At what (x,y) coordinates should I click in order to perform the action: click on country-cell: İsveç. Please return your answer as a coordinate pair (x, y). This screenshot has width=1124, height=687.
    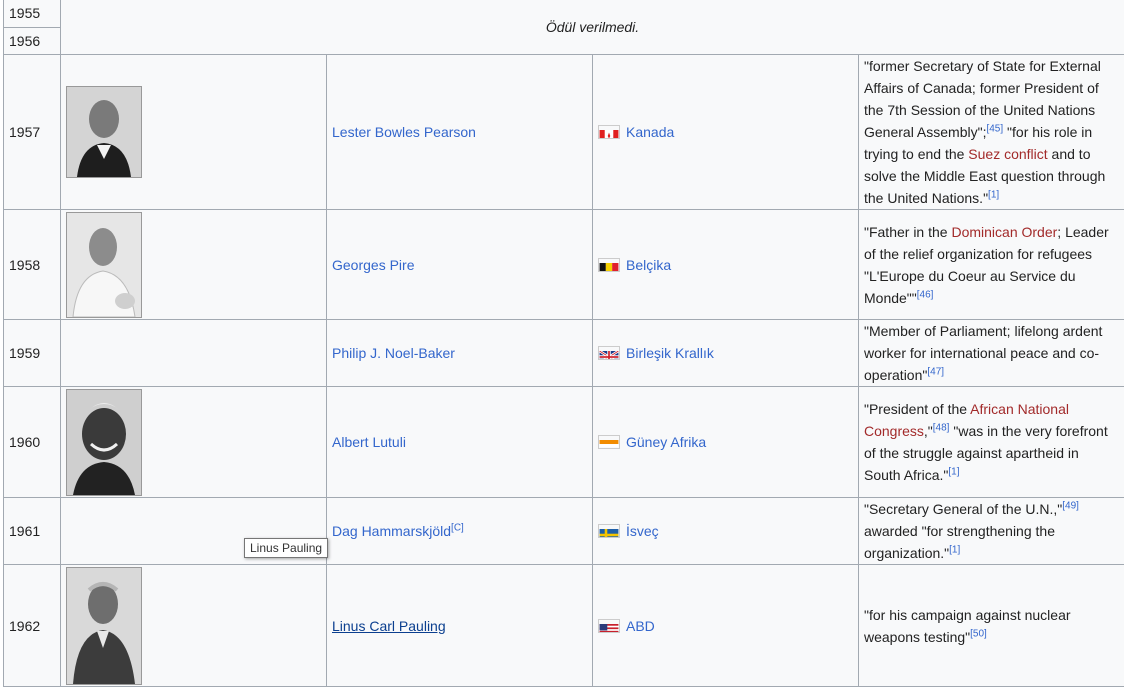
    Looking at the image, I should click on (726, 531).